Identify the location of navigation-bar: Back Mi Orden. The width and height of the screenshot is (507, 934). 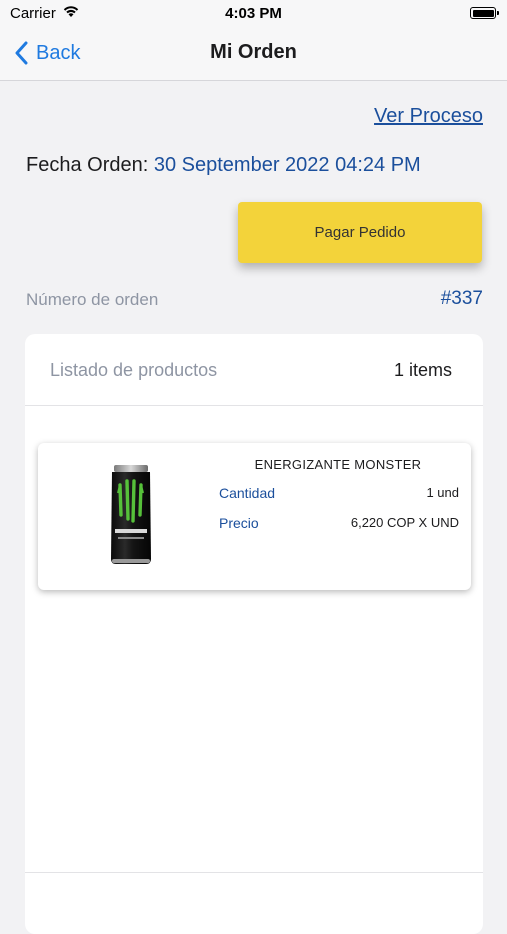
(253, 54).